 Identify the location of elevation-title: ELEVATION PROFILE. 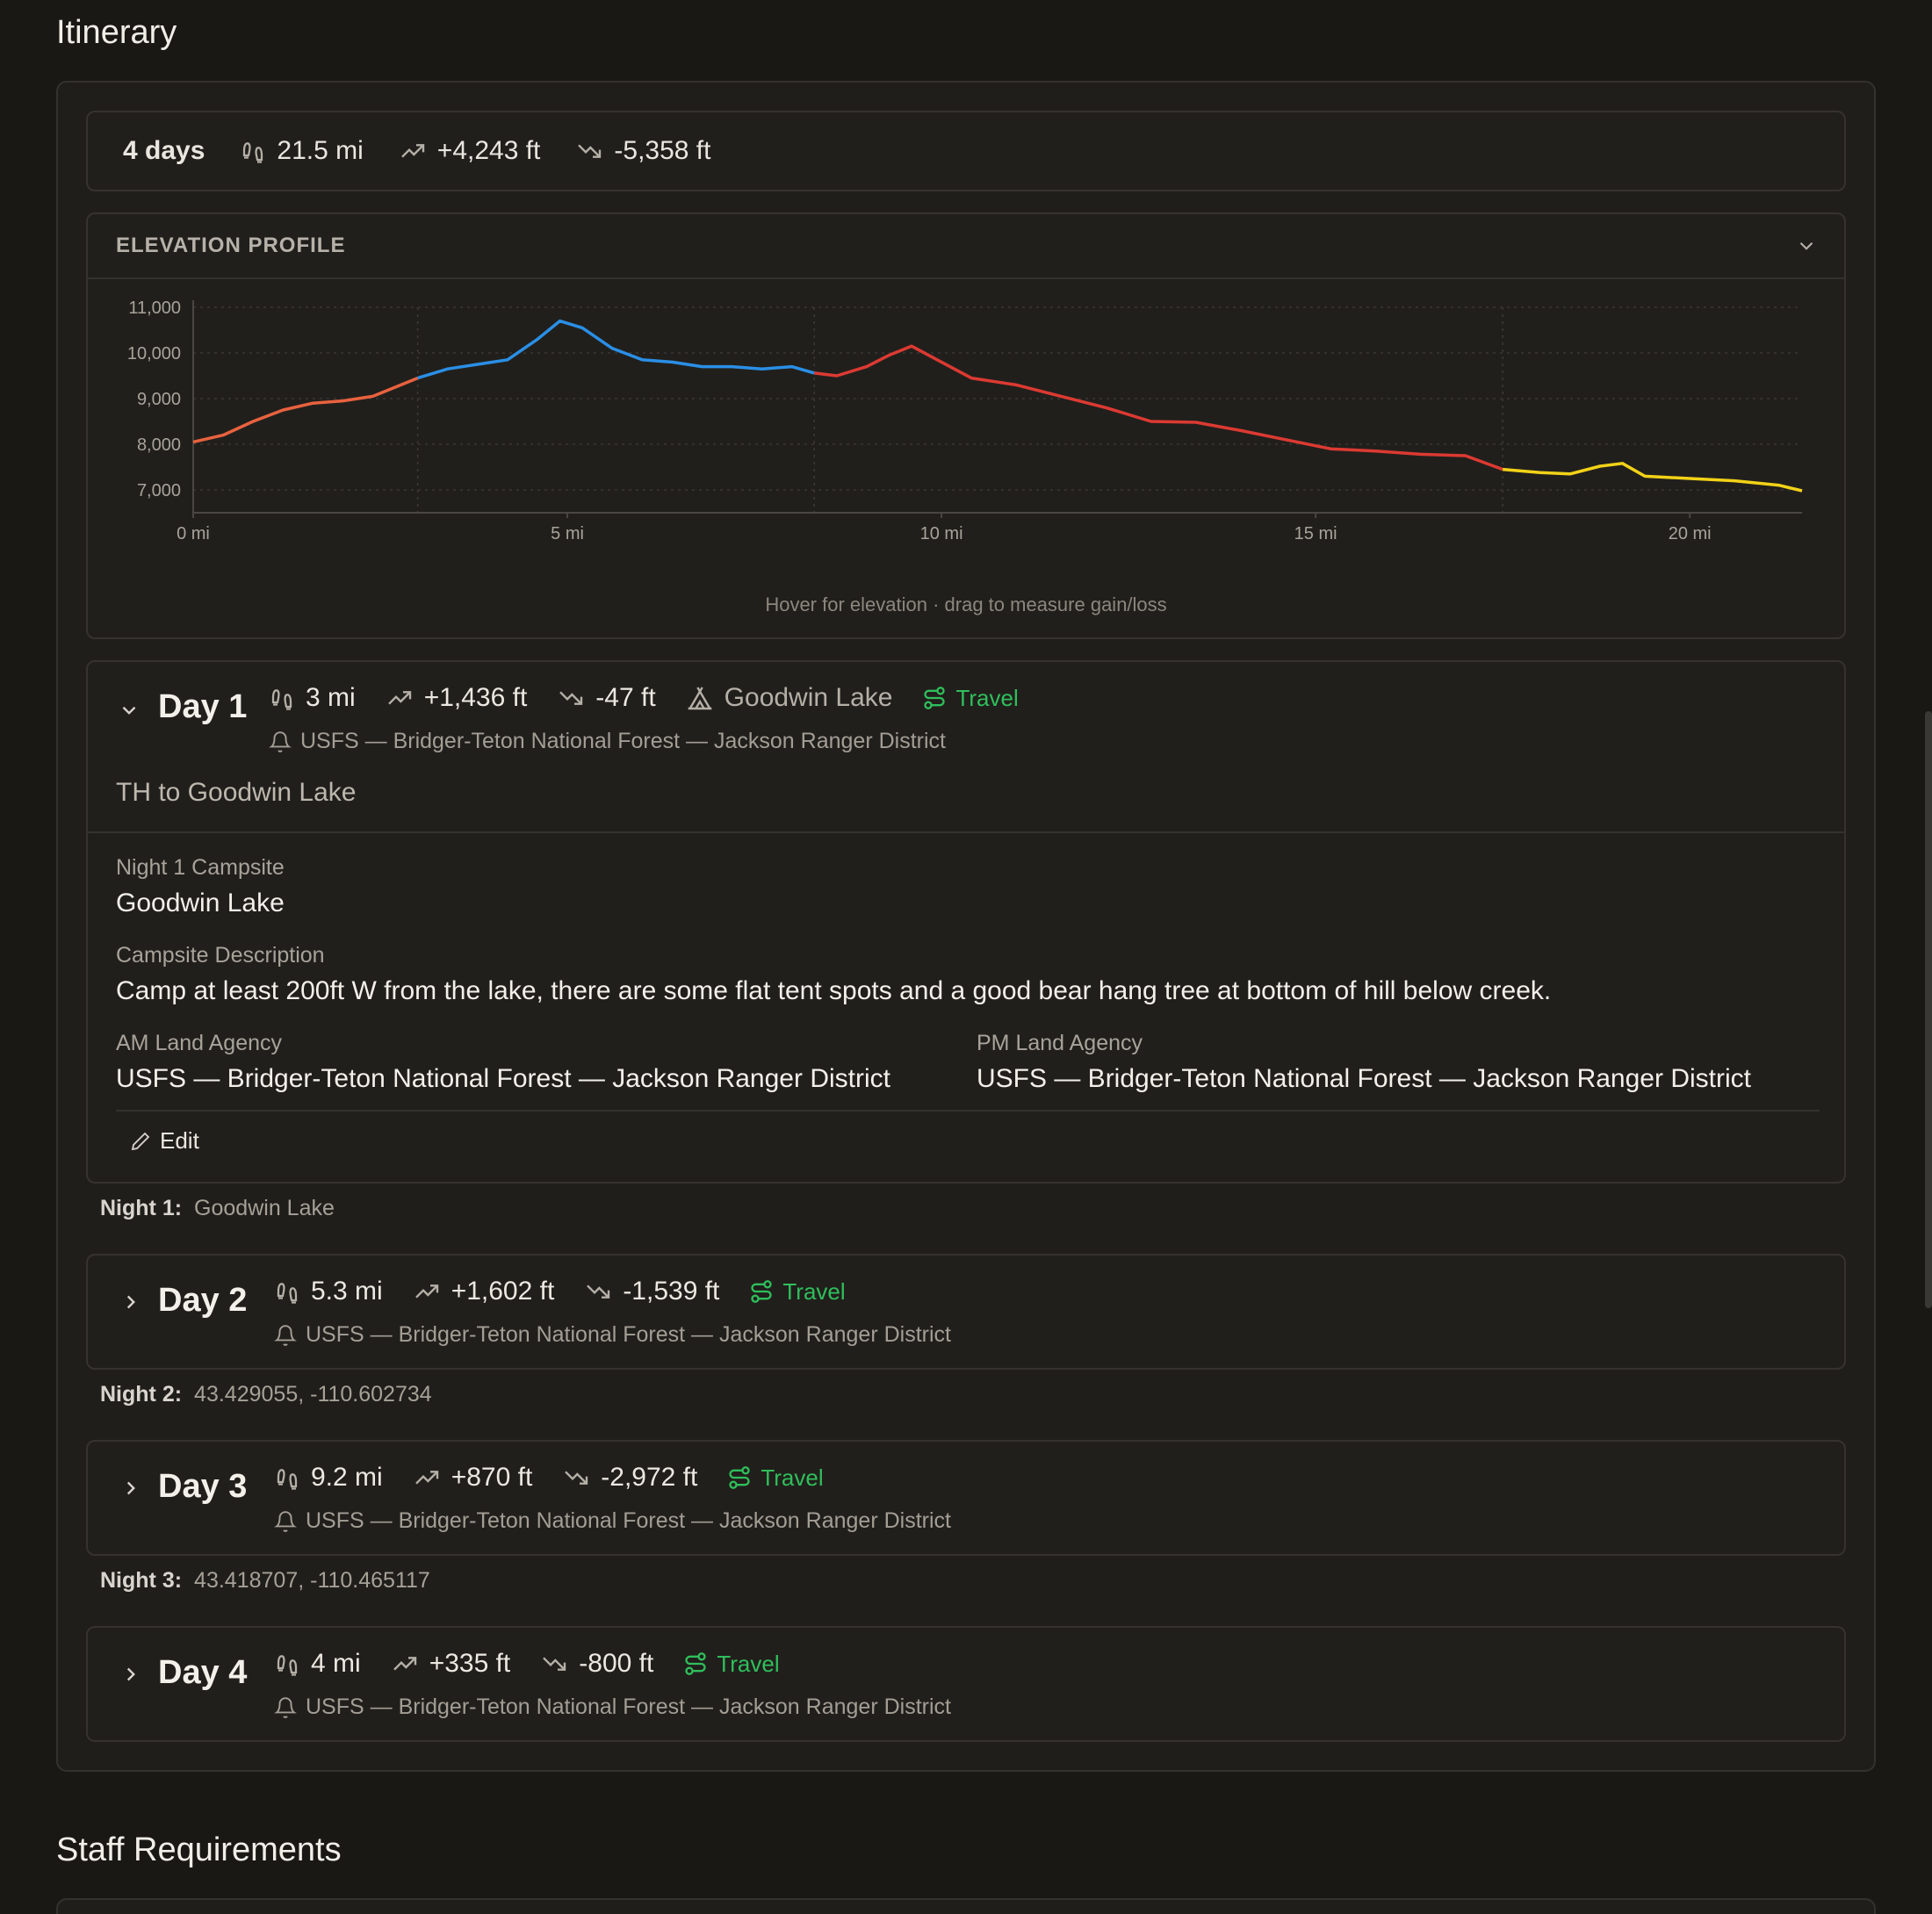
(231, 246).